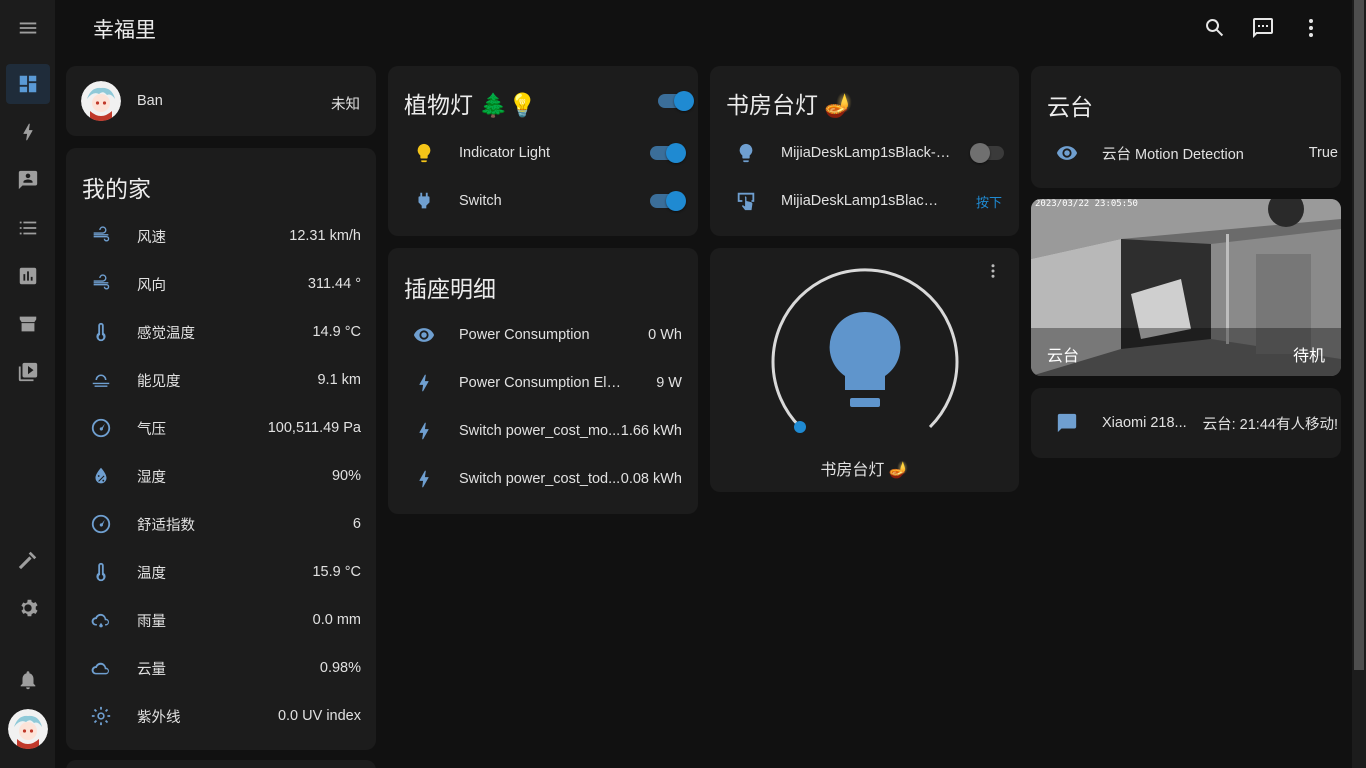 Image resolution: width=1366 pixels, height=768 pixels. Describe the element at coordinates (865, 364) in the screenshot. I see `brightness-dial` at that location.